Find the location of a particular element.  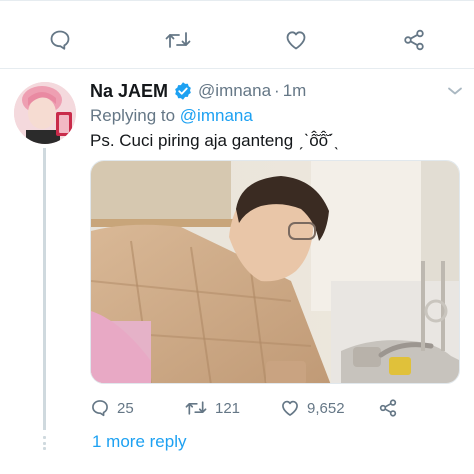

share-tweet-button is located at coordinates (388, 408).